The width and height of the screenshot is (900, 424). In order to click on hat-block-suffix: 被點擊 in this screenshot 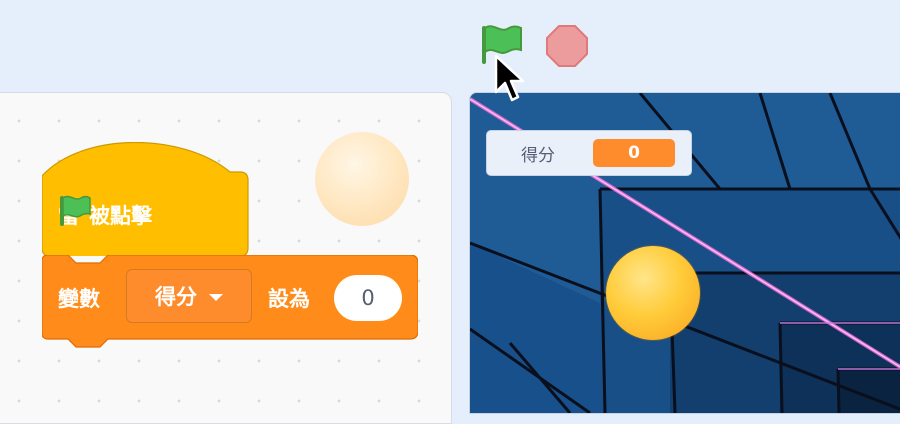, I will do `click(120, 216)`.